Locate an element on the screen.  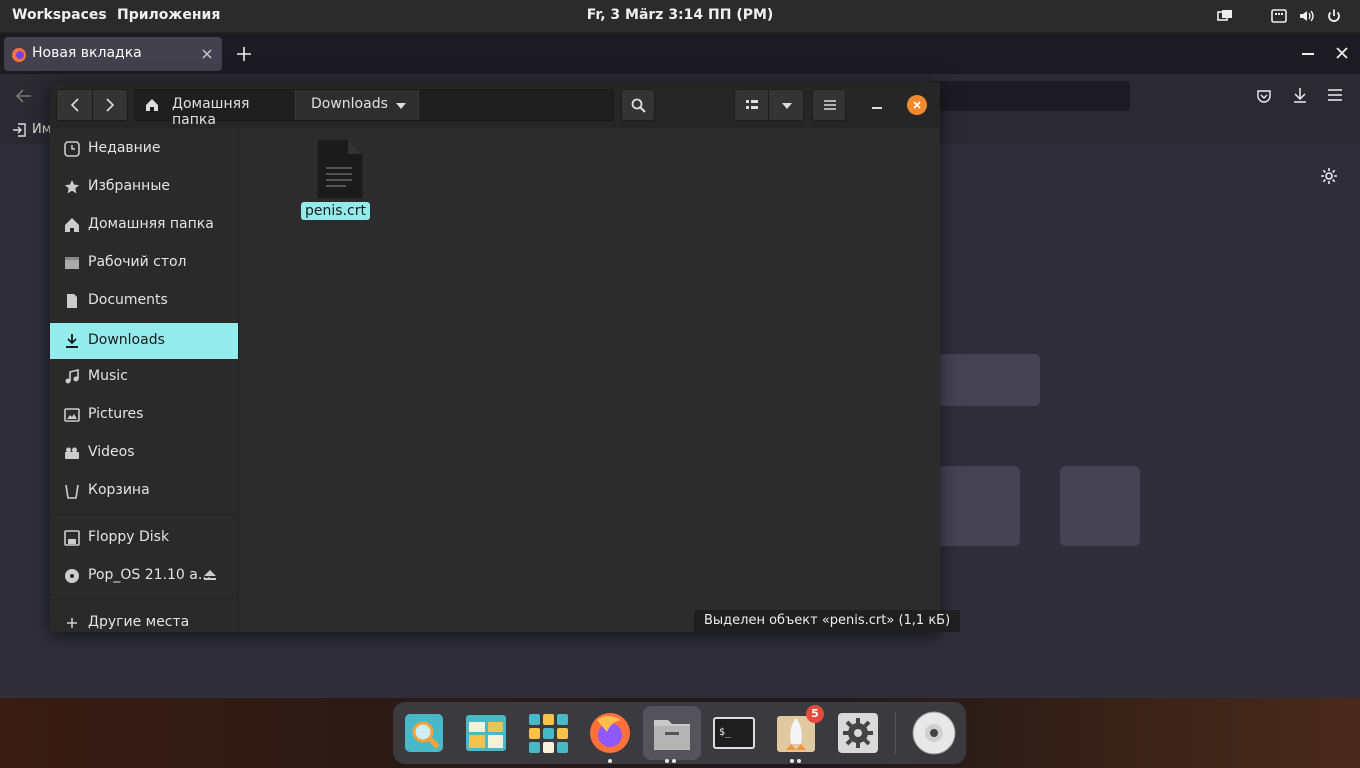
sidebar-item-starred: Избранные is located at coordinates (144, 187).